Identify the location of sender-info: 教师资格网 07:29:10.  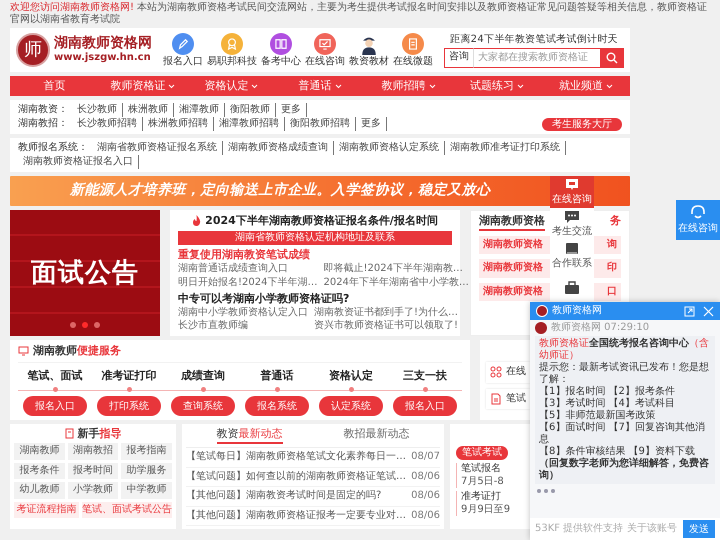
(600, 328).